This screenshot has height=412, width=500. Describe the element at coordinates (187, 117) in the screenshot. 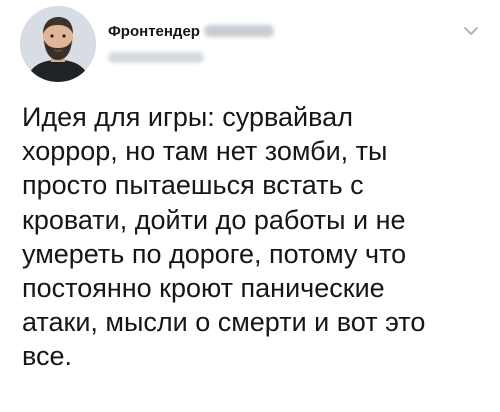

I see `tweet-text-line: Идея для игры: сурвайвал` at that location.